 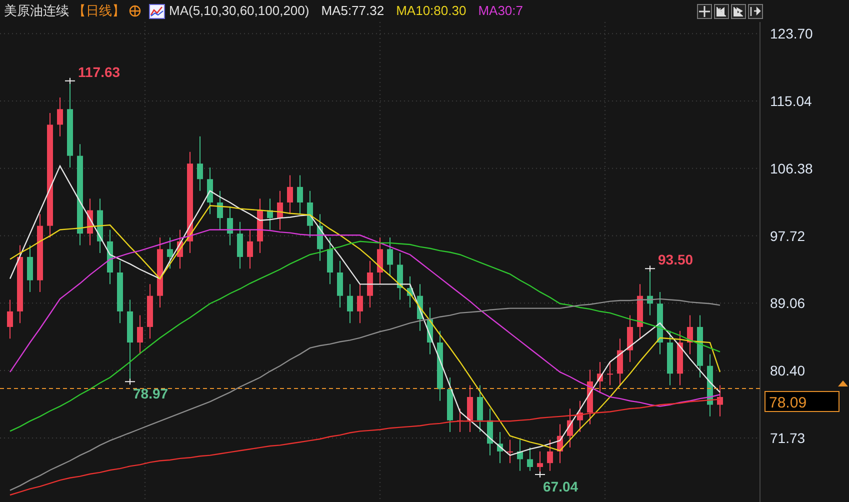 What do you see at coordinates (676, 260) in the screenshot?
I see `high-label: 93.50` at bounding box center [676, 260].